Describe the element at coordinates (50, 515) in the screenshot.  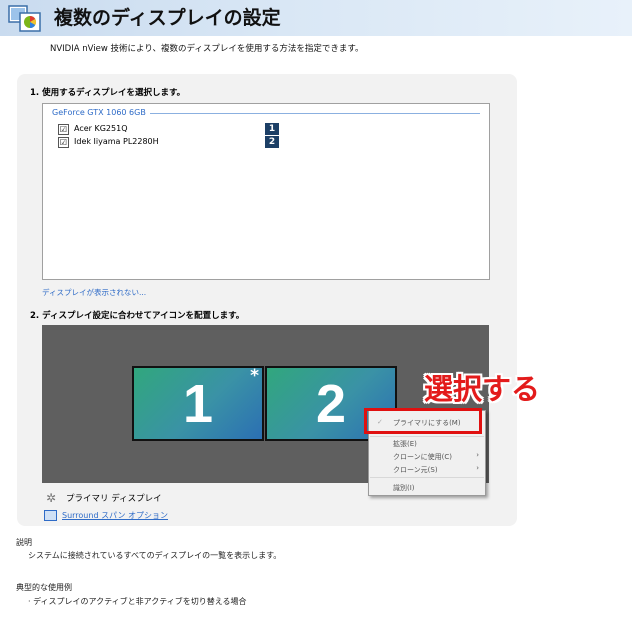
I see `surround-display-icon` at that location.